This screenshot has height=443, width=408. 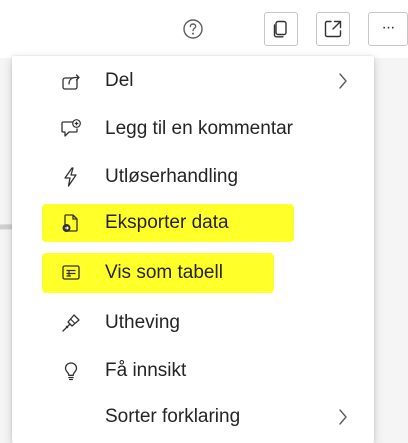 What do you see at coordinates (146, 370) in the screenshot?
I see `menu-item-label: Få innsikt` at bounding box center [146, 370].